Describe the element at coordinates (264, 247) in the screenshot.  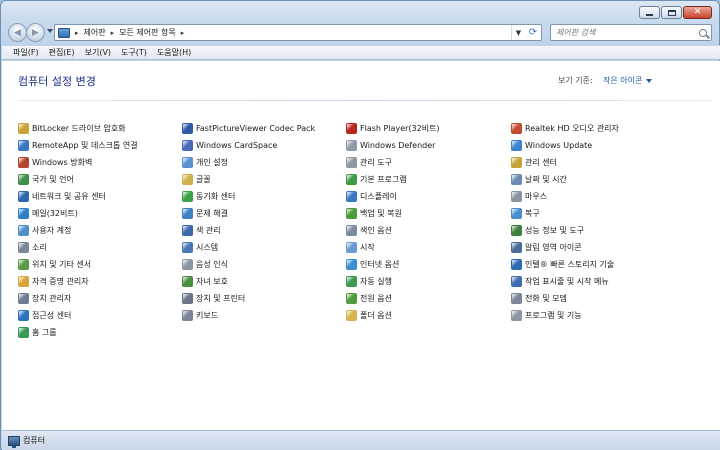
I see `control-panel-item: 시스템` at that location.